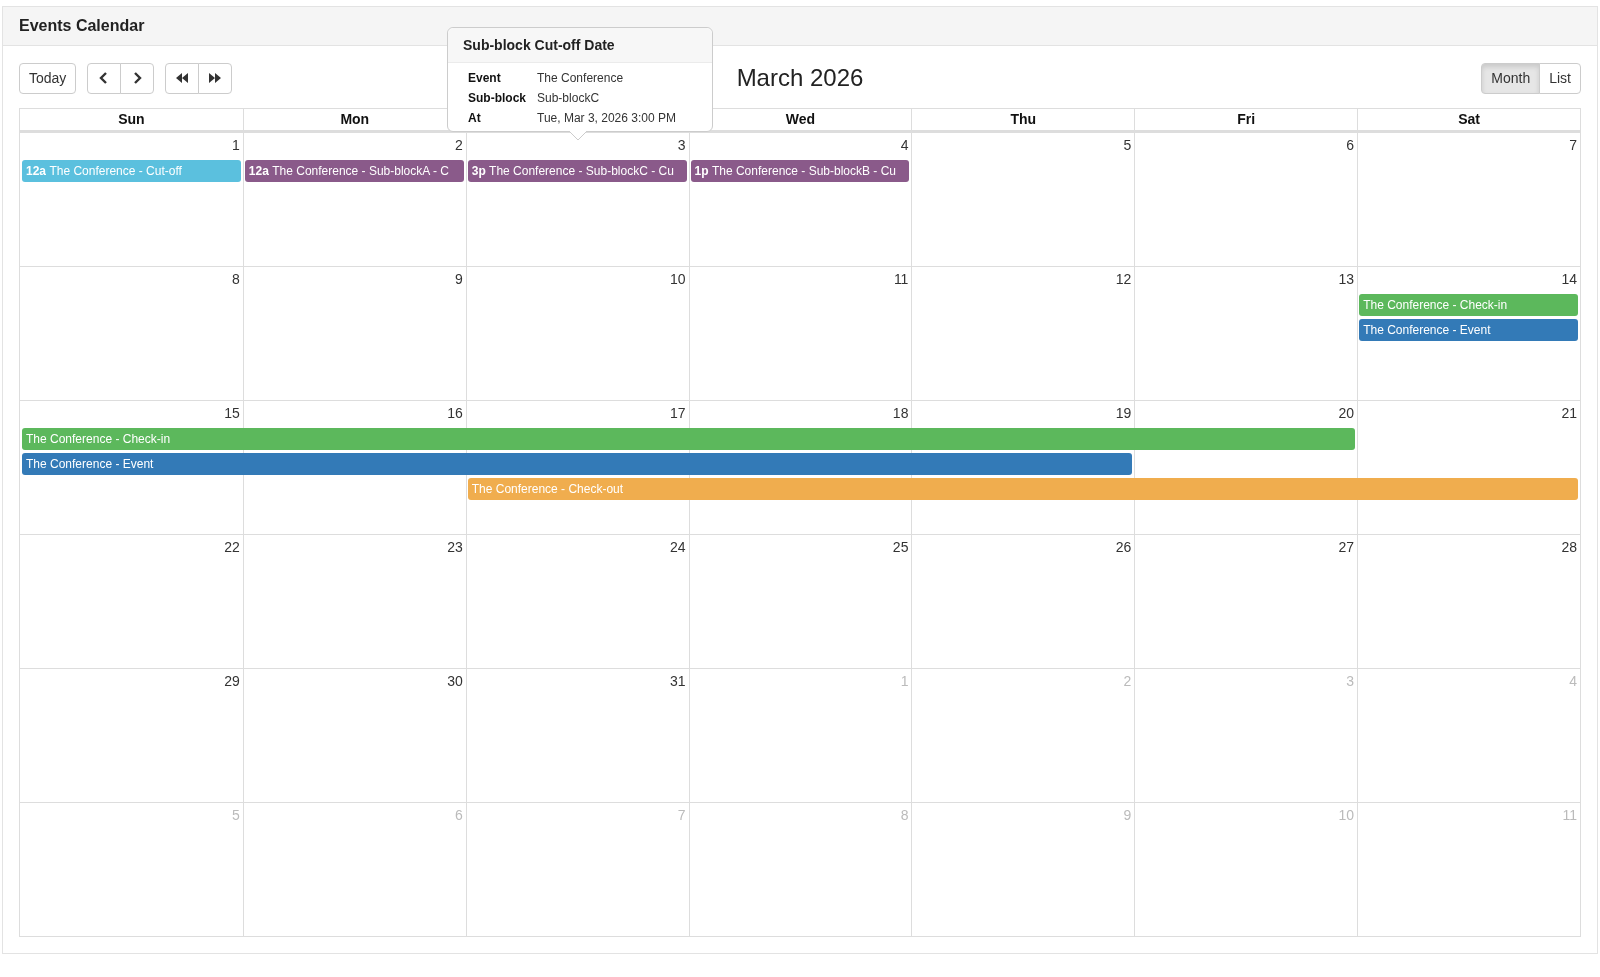 This screenshot has height=977, width=1600. Describe the element at coordinates (1246, 119) in the screenshot. I see `weekday-header: Fri` at that location.